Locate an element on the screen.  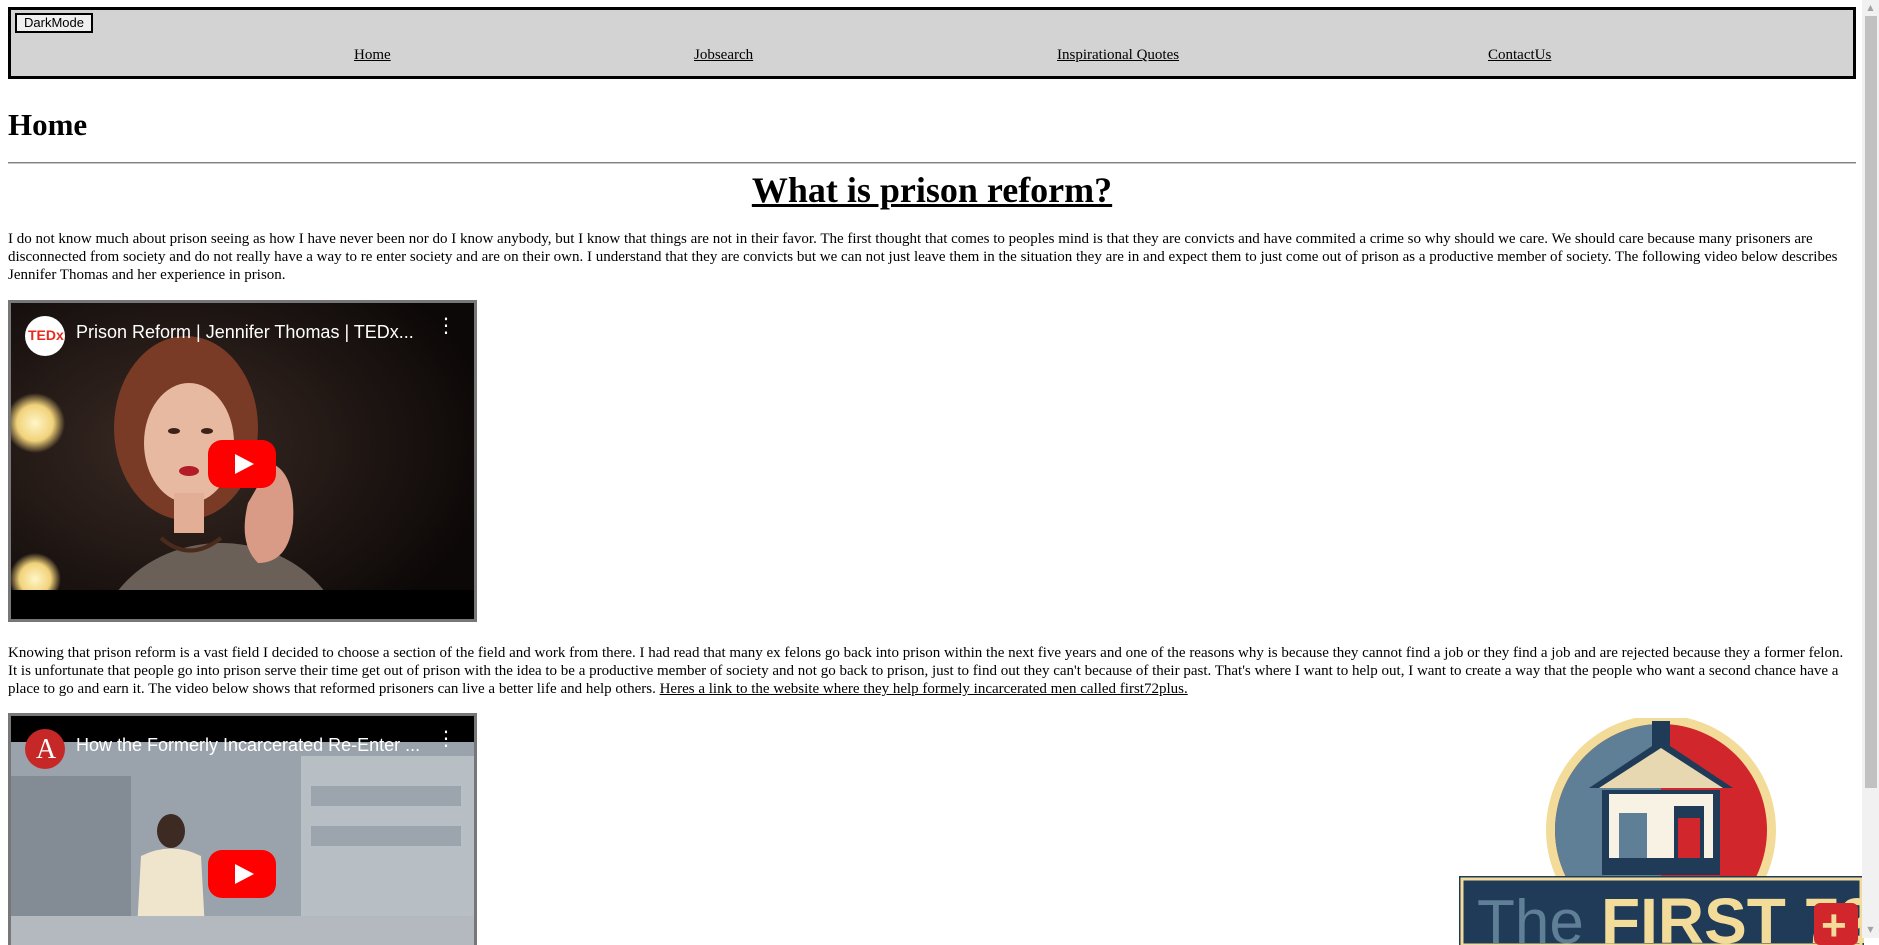
channel-badge-text: A is located at coordinates (46, 749).